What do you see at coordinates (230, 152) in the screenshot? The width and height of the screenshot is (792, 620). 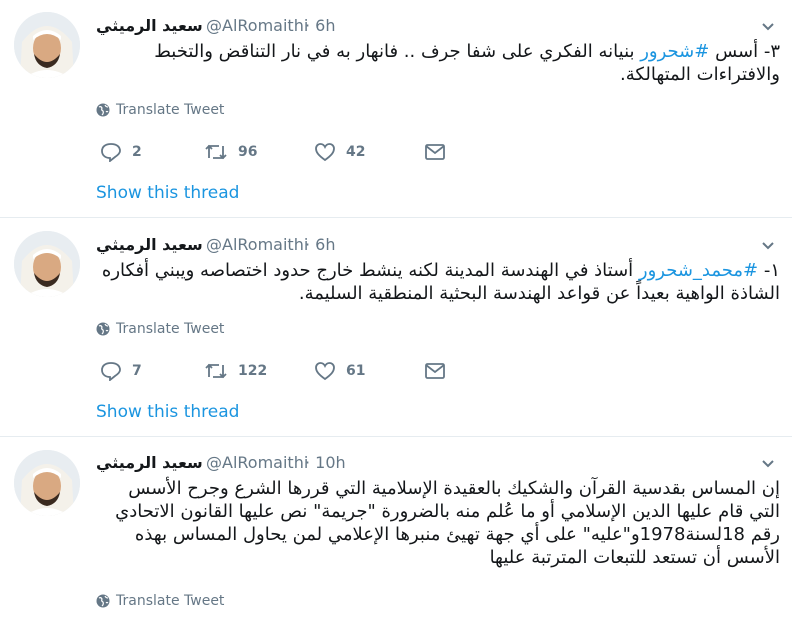 I see `retweet-button: 96` at bounding box center [230, 152].